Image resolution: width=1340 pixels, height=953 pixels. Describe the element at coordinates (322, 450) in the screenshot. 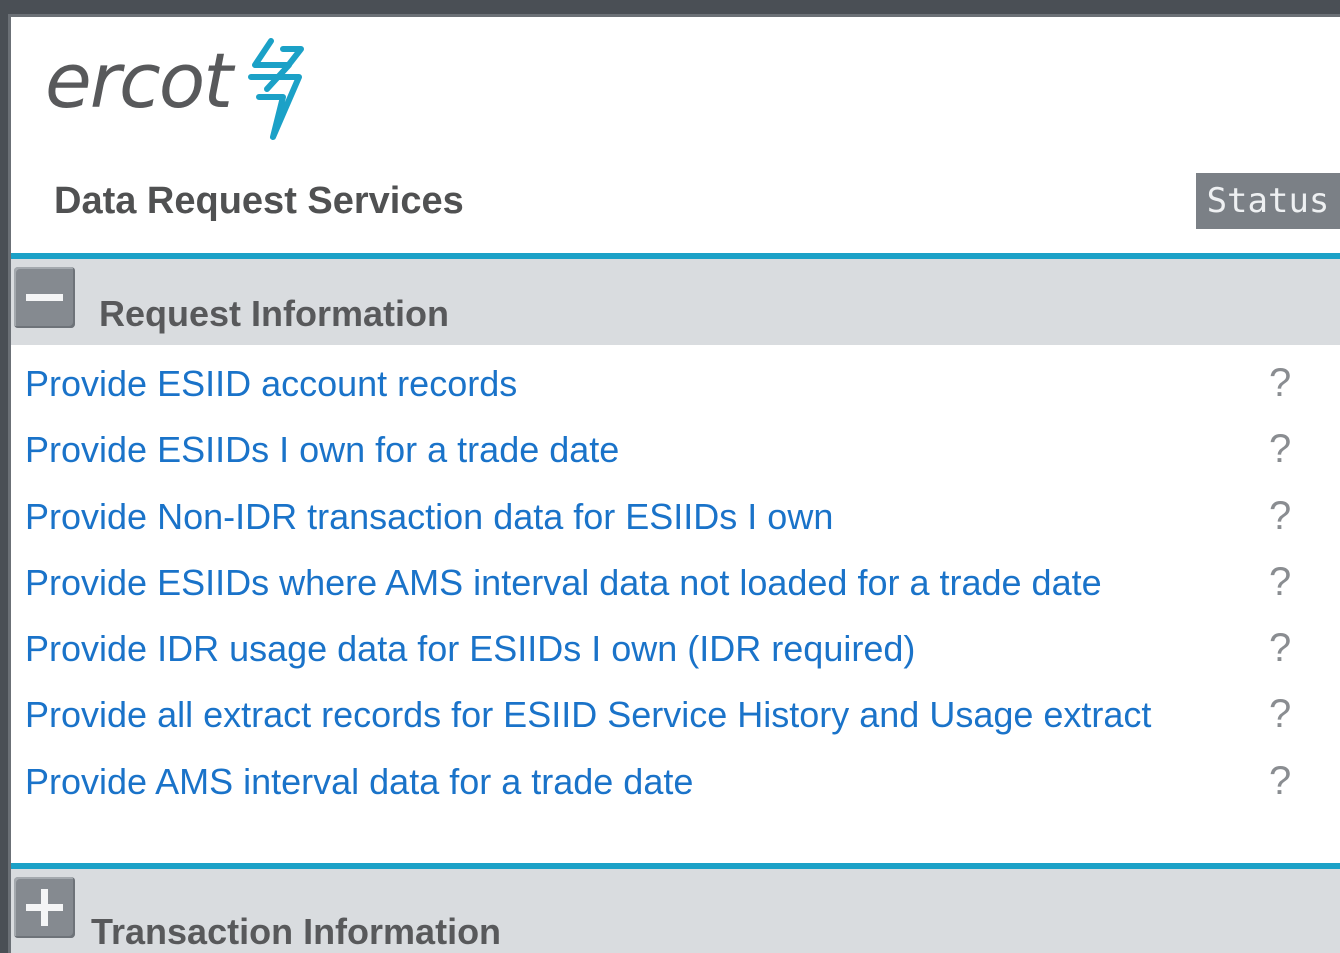

I see `request-link: Provide ESIIDs I own for a trade date` at that location.